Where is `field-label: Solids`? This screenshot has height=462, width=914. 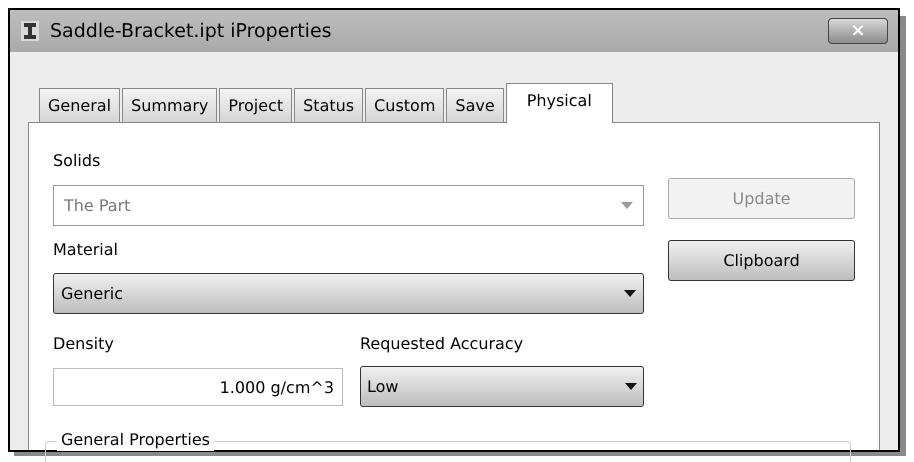
field-label: Solids is located at coordinates (77, 161).